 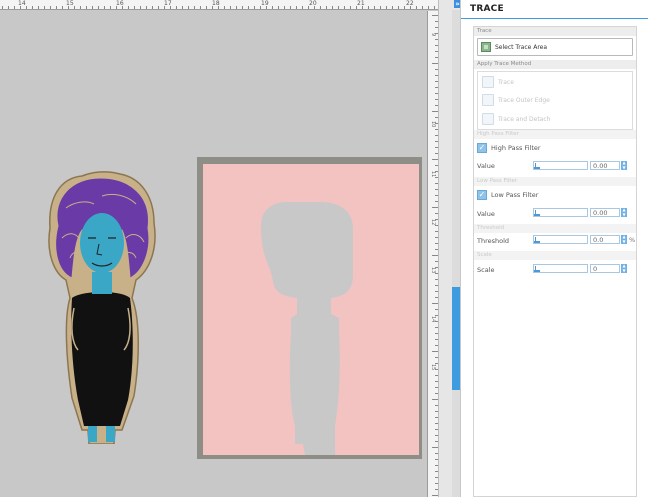 What do you see at coordinates (486, 270) in the screenshot?
I see `scale-label: Scale` at bounding box center [486, 270].